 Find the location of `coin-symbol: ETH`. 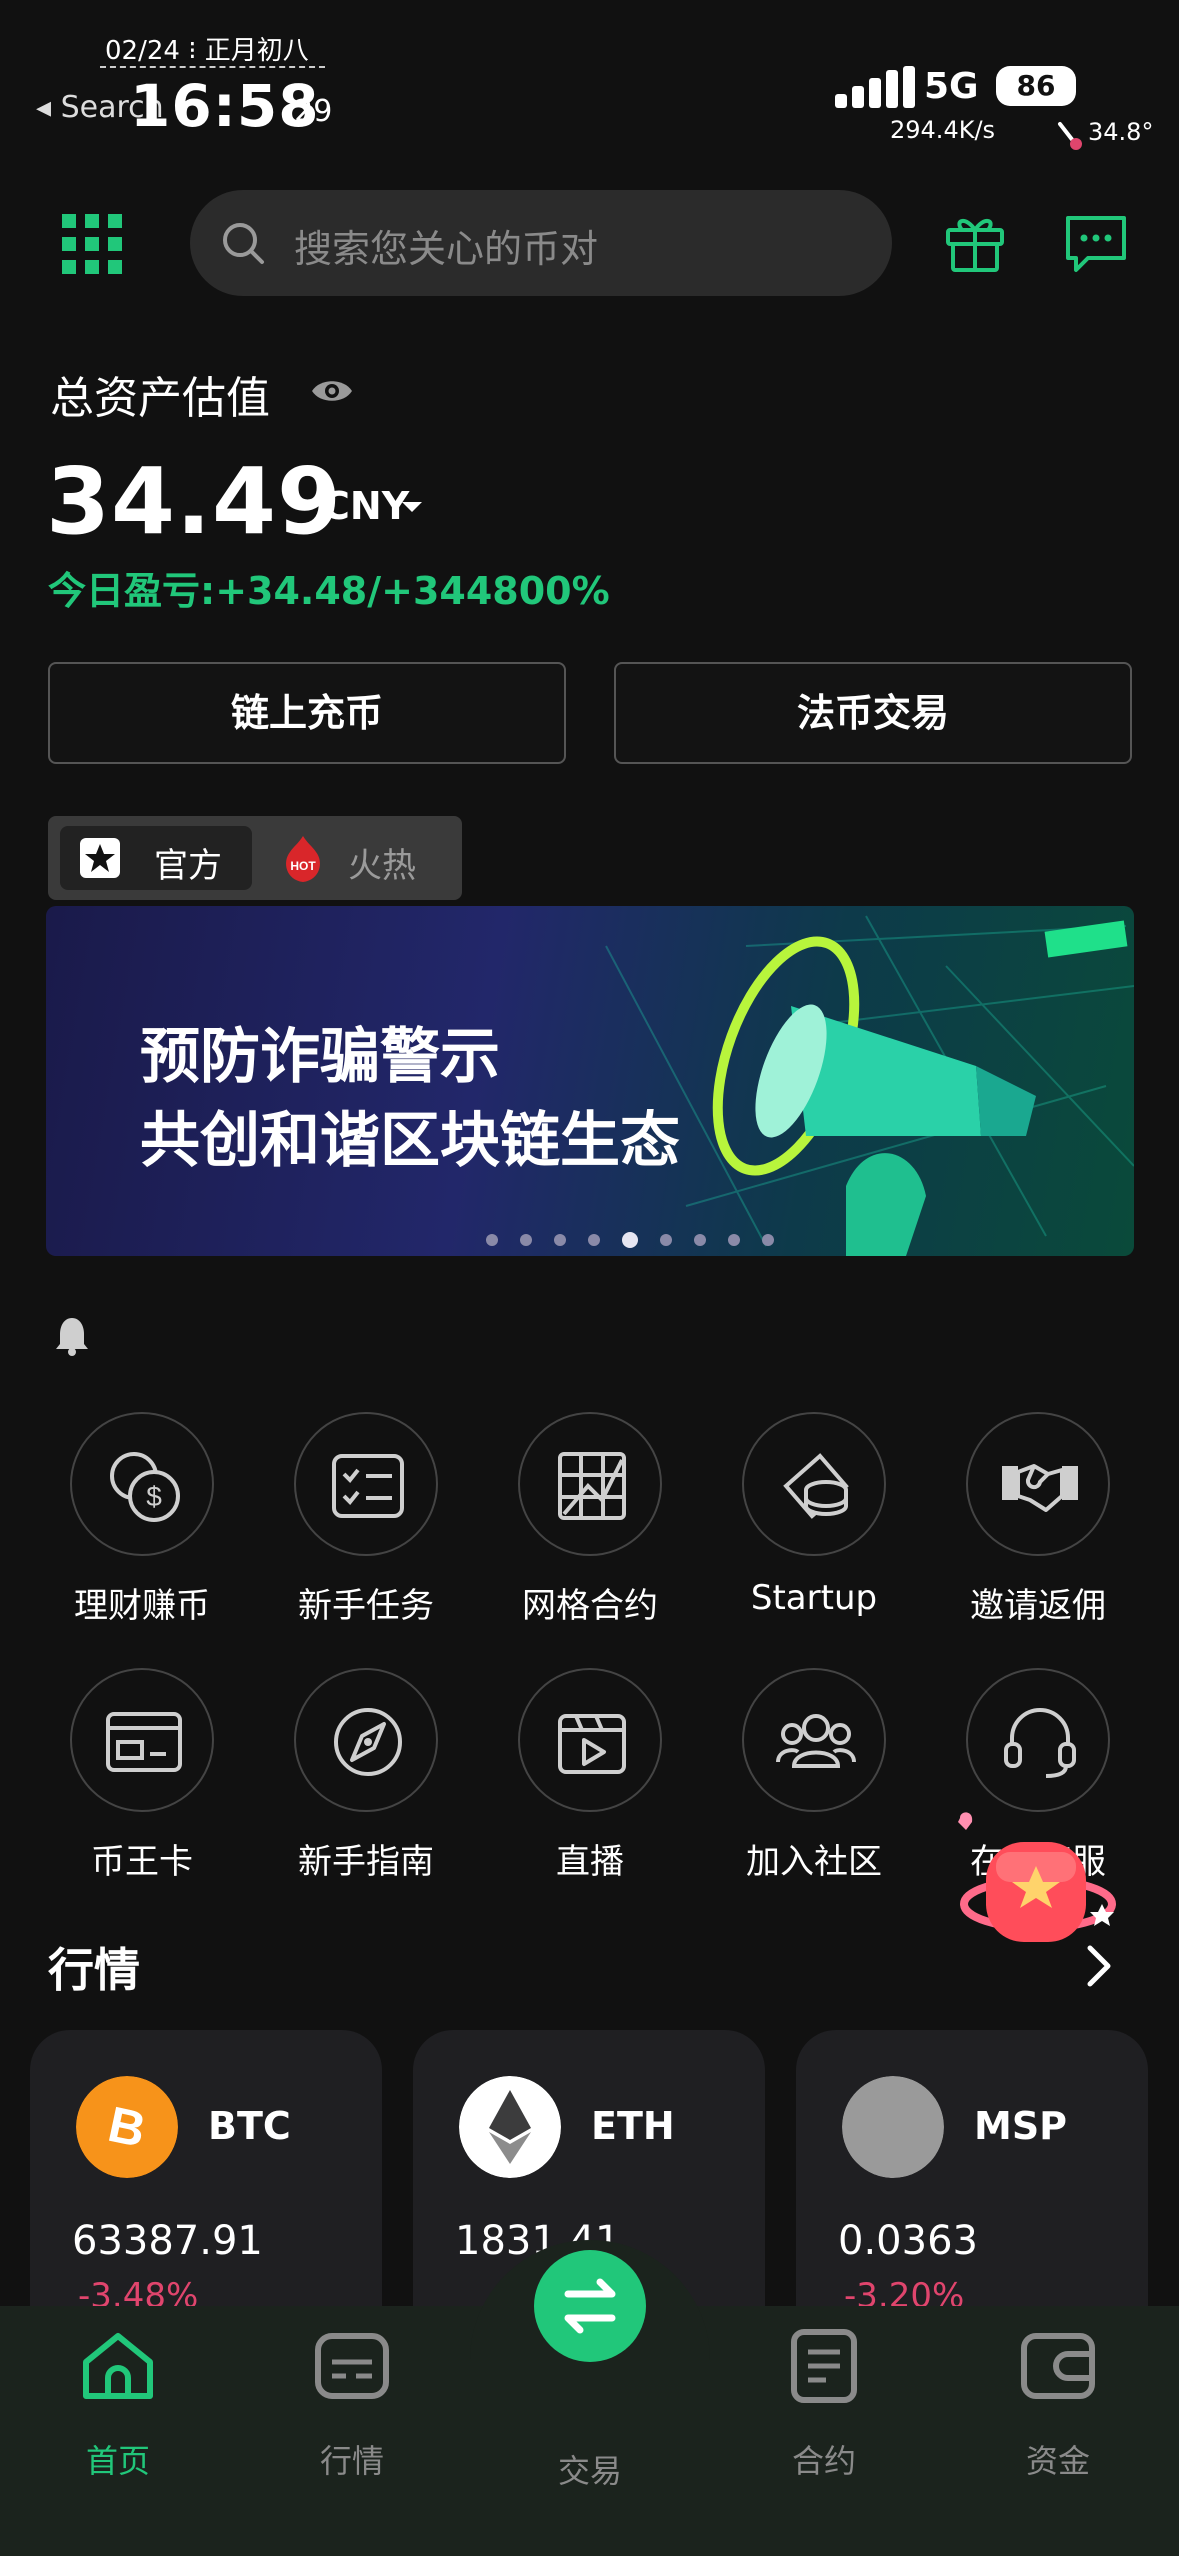

coin-symbol: ETH is located at coordinates (633, 2126).